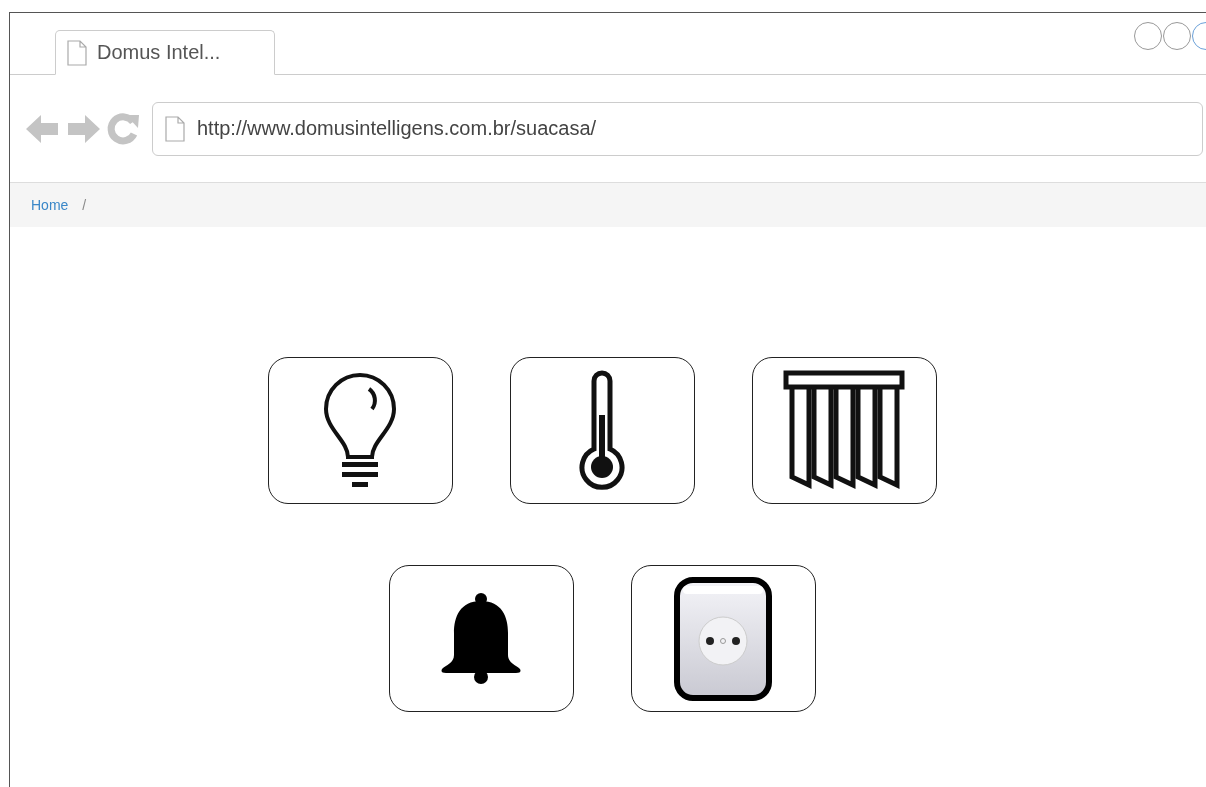 The height and width of the screenshot is (787, 1206). Describe the element at coordinates (50, 205) in the screenshot. I see `breadcrumb-link: Home` at that location.